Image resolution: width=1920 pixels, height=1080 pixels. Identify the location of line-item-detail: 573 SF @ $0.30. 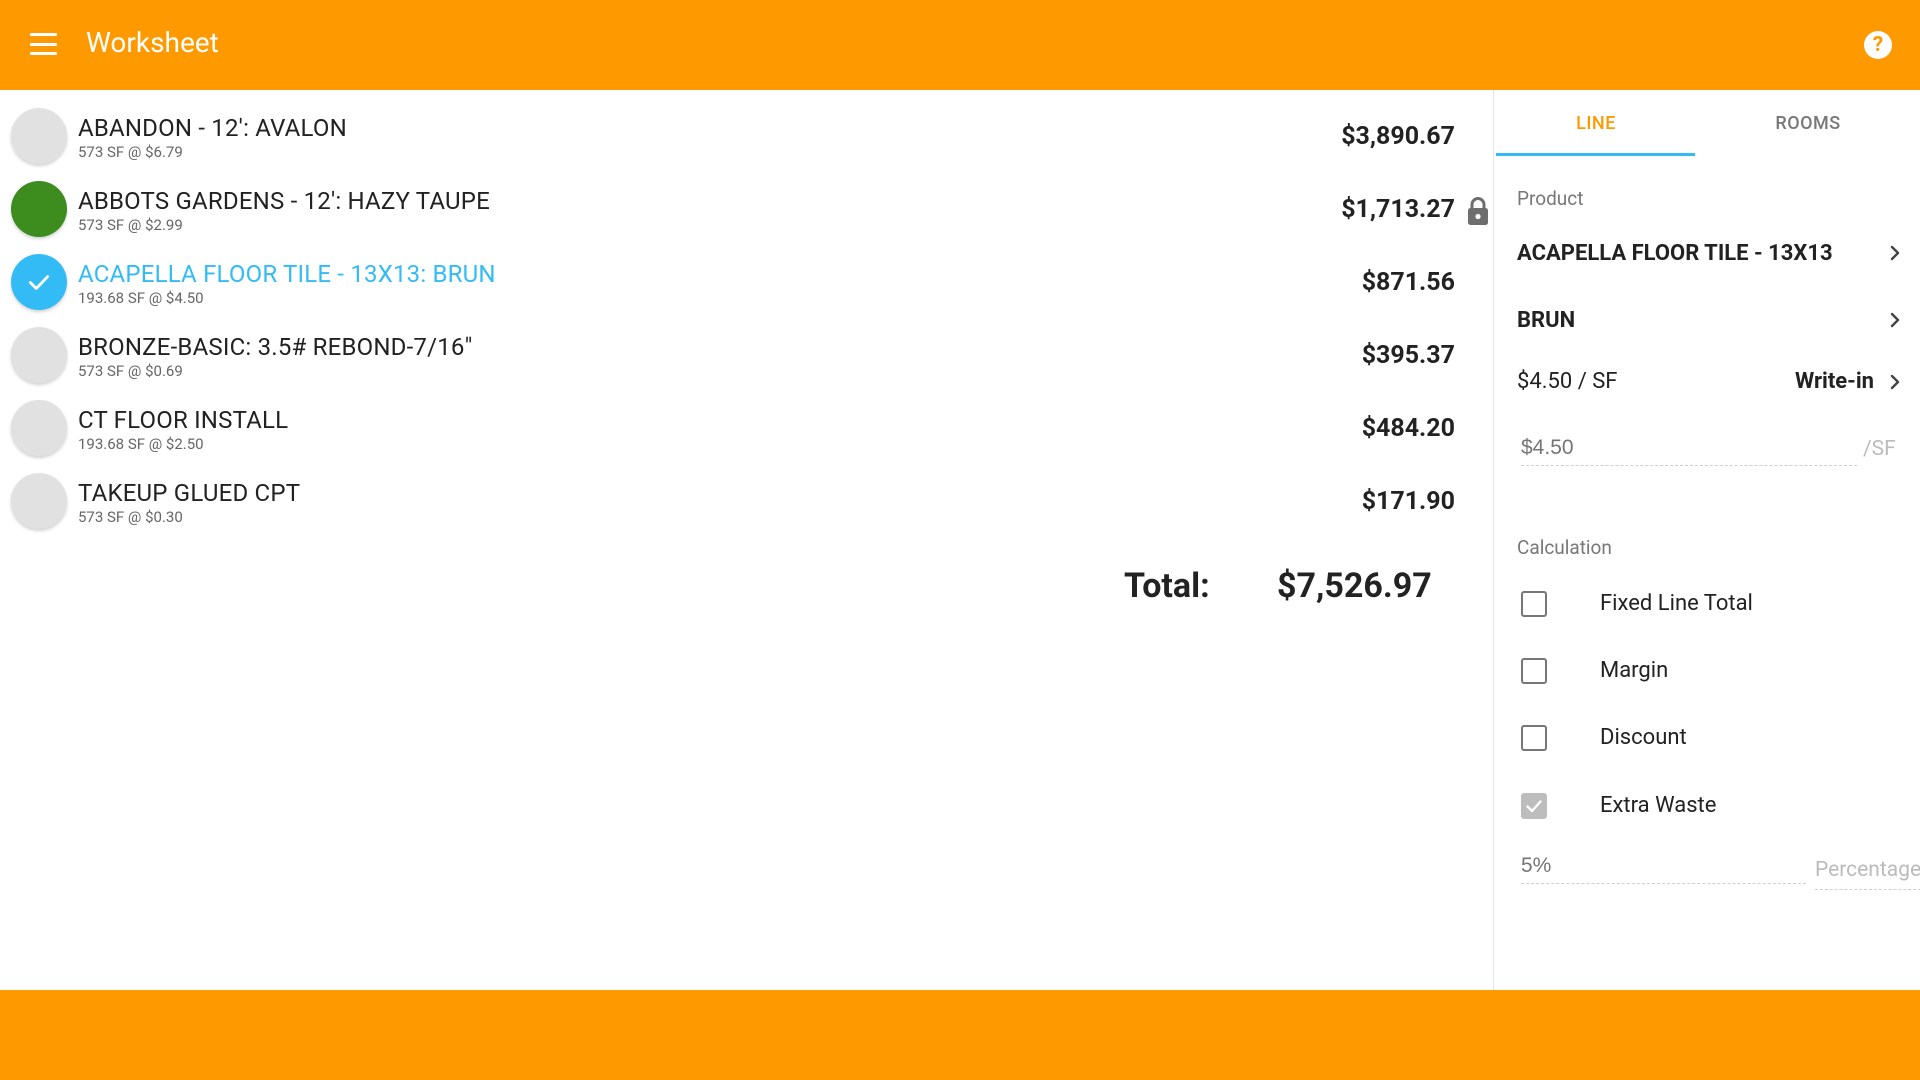
(130, 517).